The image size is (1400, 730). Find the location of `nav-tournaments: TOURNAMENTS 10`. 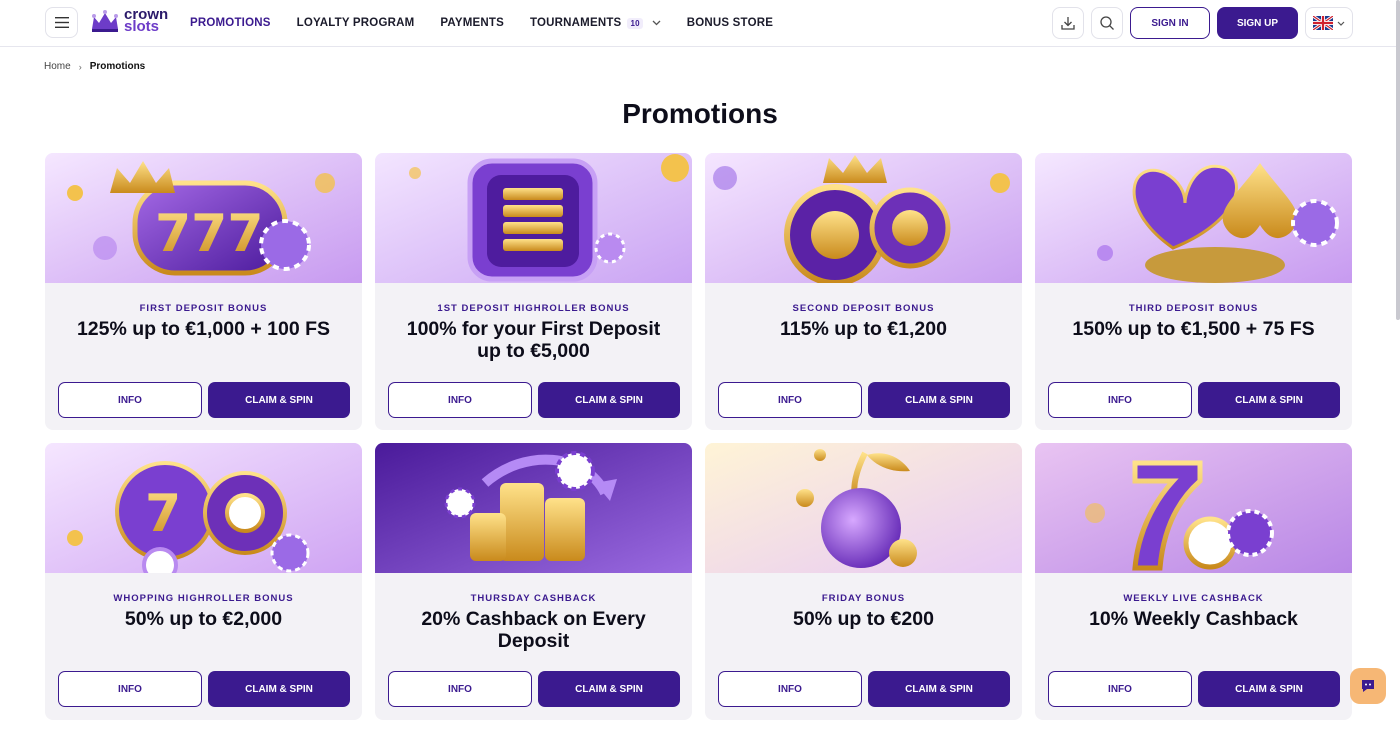

nav-tournaments: TOURNAMENTS 10 is located at coordinates (595, 23).